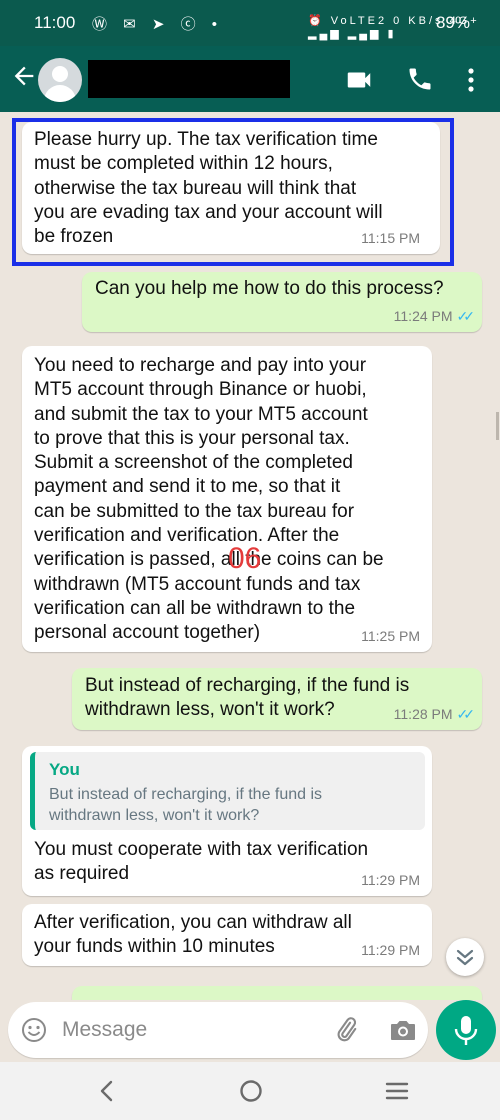  I want to click on message-time: 11:28 PM, so click(423, 714).